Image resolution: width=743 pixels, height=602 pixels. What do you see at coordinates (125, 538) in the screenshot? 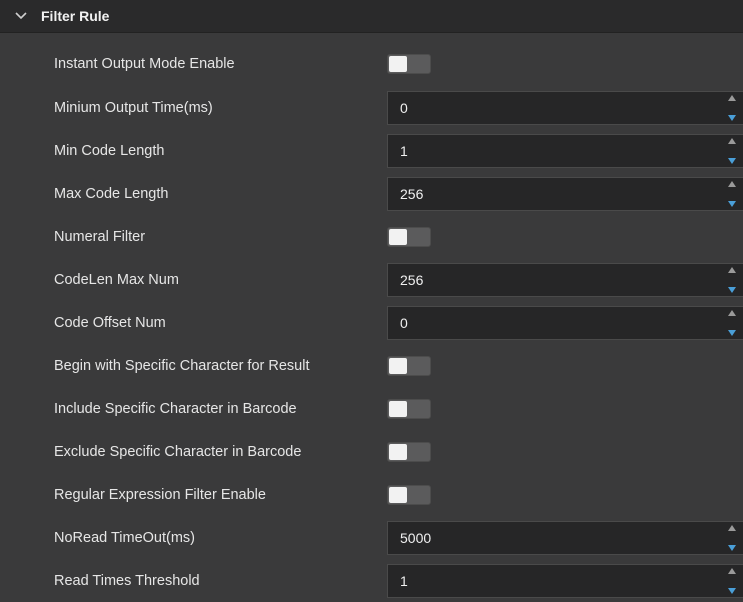
I see `property-label: NoRead TimeOut(ms)` at bounding box center [125, 538].